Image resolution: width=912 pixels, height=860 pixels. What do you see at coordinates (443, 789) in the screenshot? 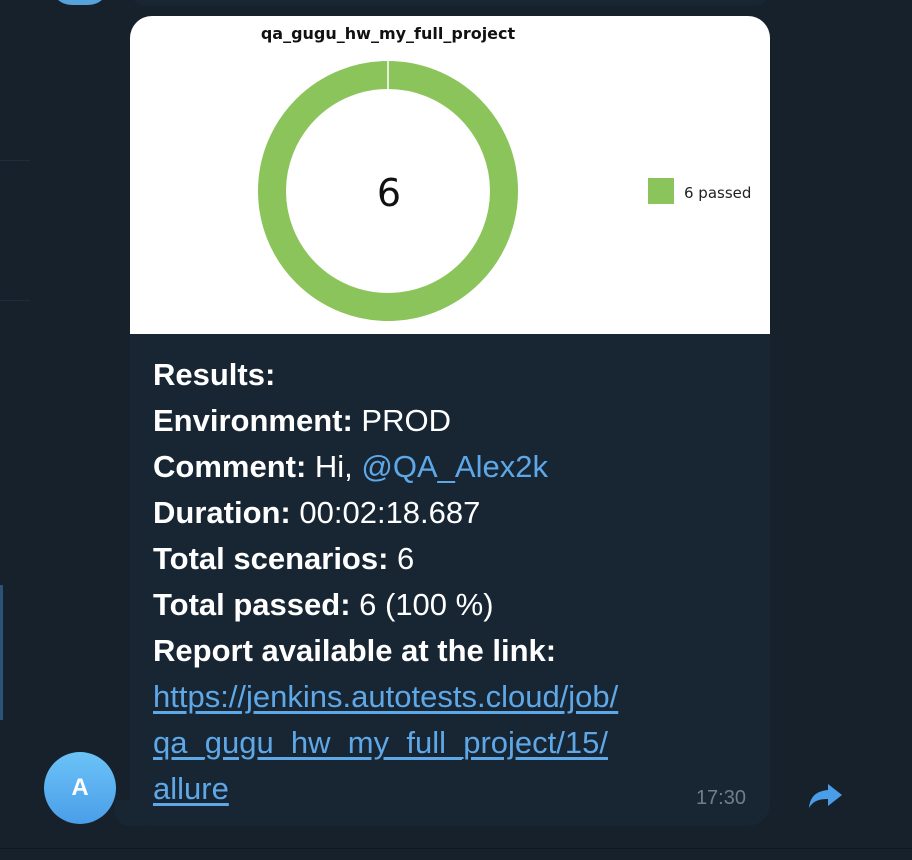
I see `report-link-line: allure` at bounding box center [443, 789].